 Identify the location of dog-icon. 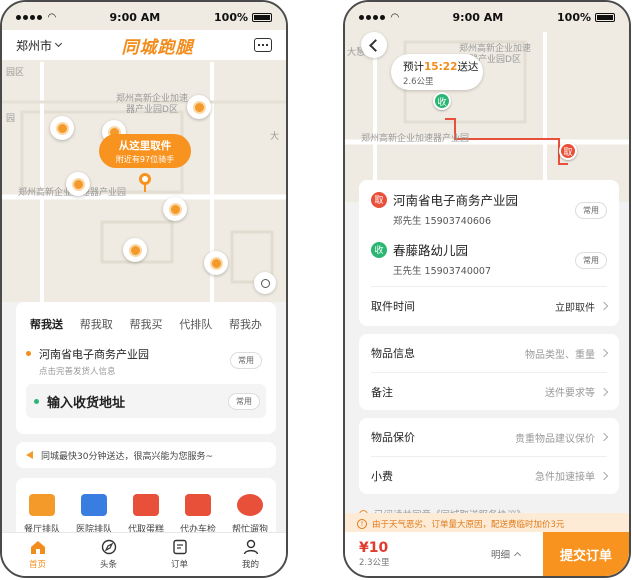
(250, 505).